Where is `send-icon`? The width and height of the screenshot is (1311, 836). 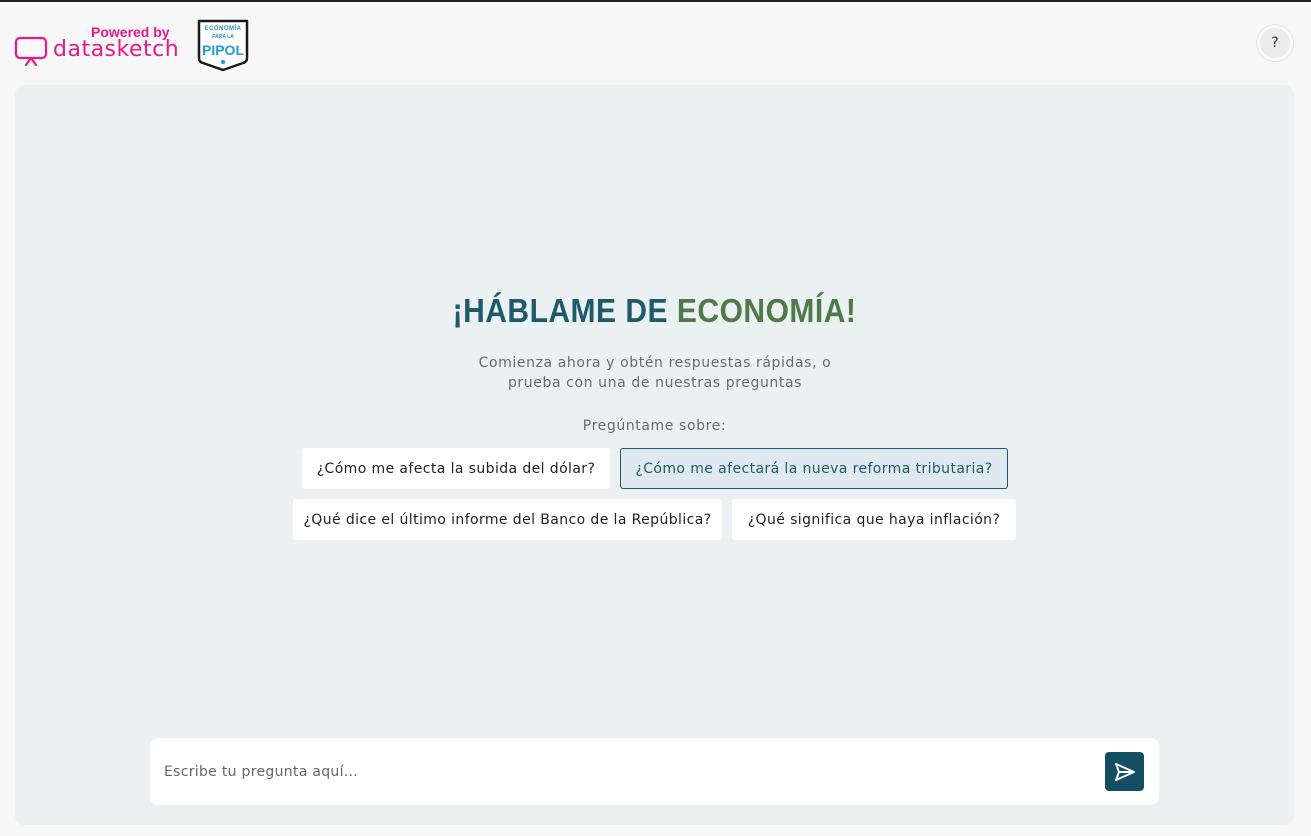 send-icon is located at coordinates (1124, 771).